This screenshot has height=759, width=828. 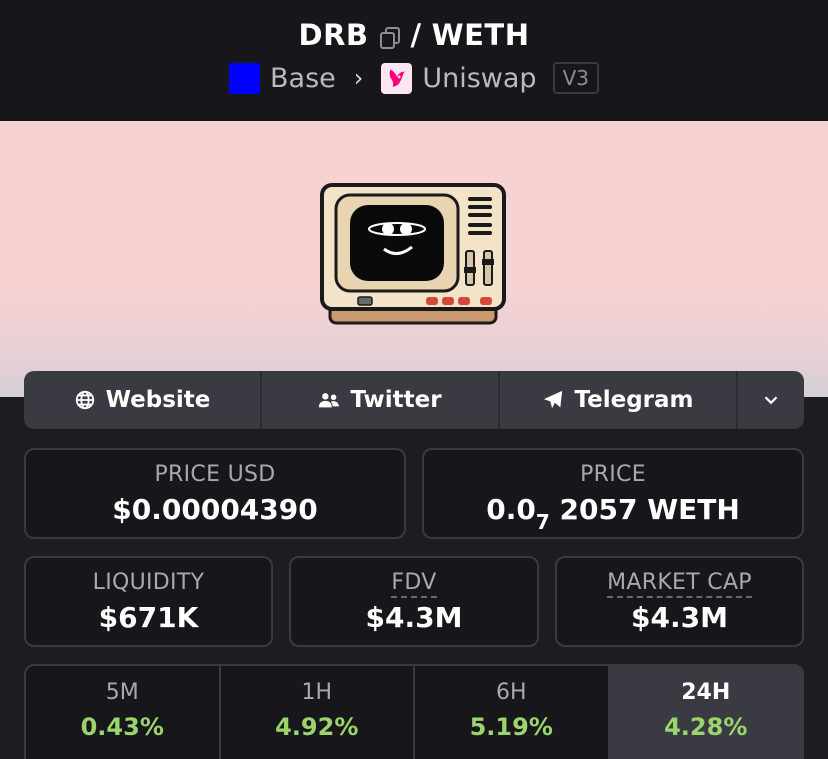 What do you see at coordinates (706, 727) in the screenshot?
I see `price-change: 4.28%` at bounding box center [706, 727].